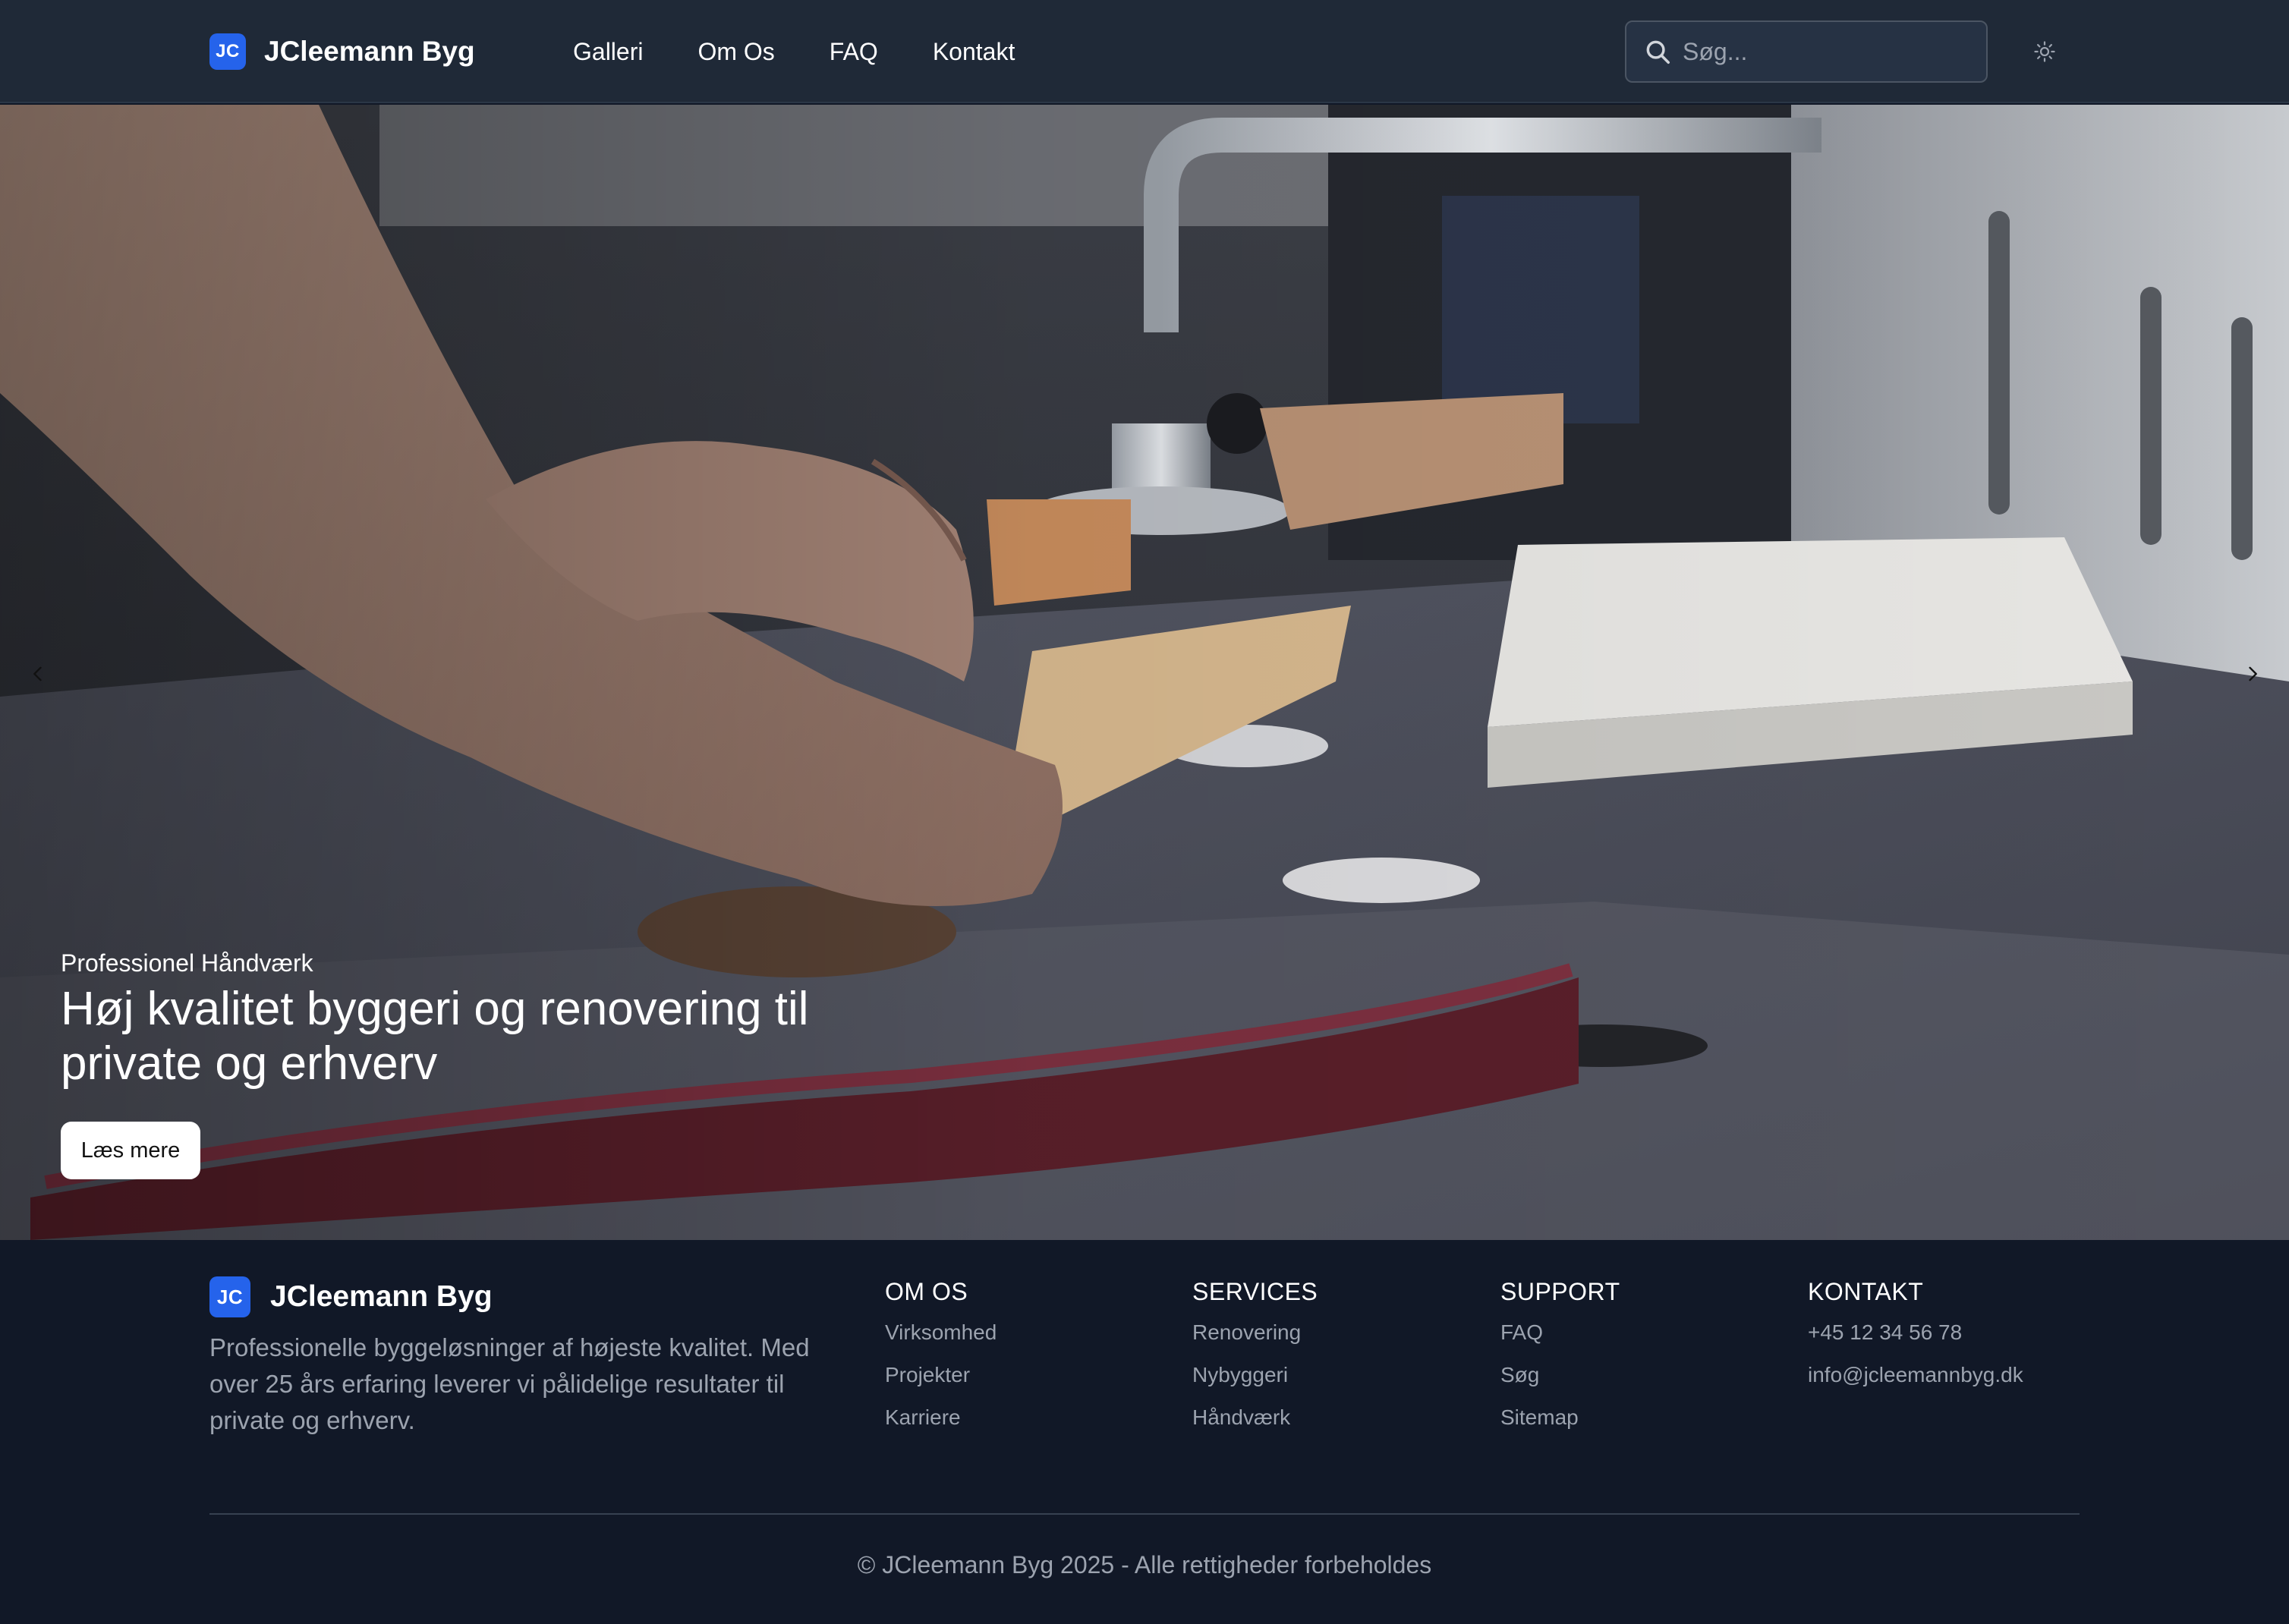  I want to click on search-icon, so click(1658, 52).